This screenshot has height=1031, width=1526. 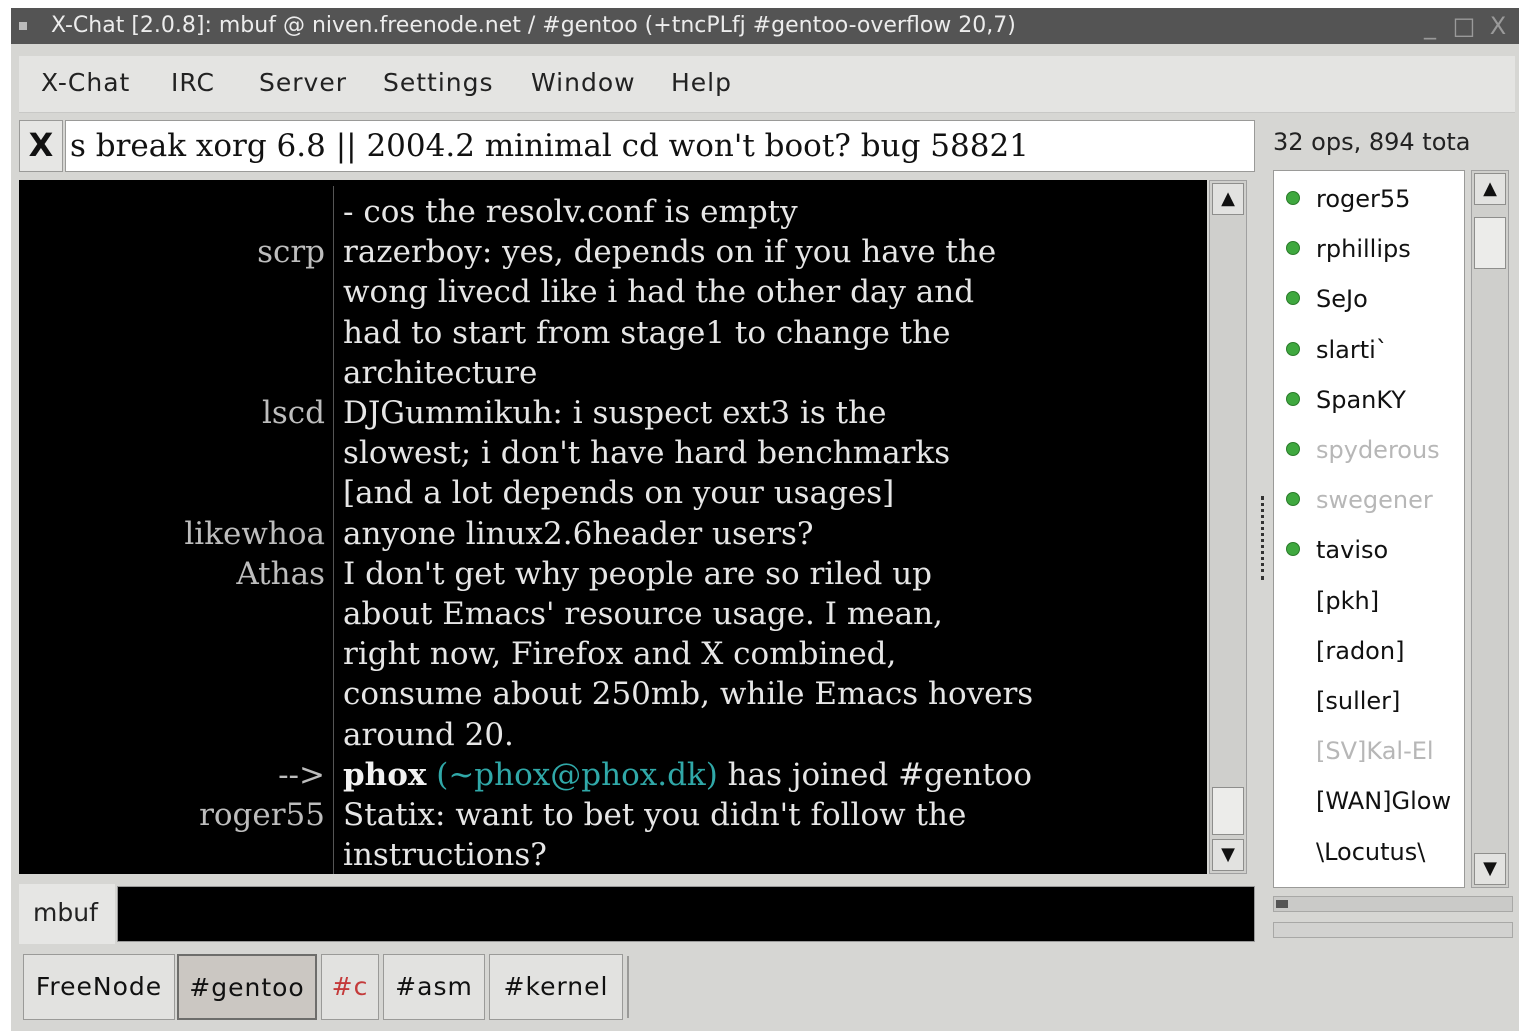 What do you see at coordinates (1369, 350) in the screenshot?
I see `user-list-item: slarti`` at bounding box center [1369, 350].